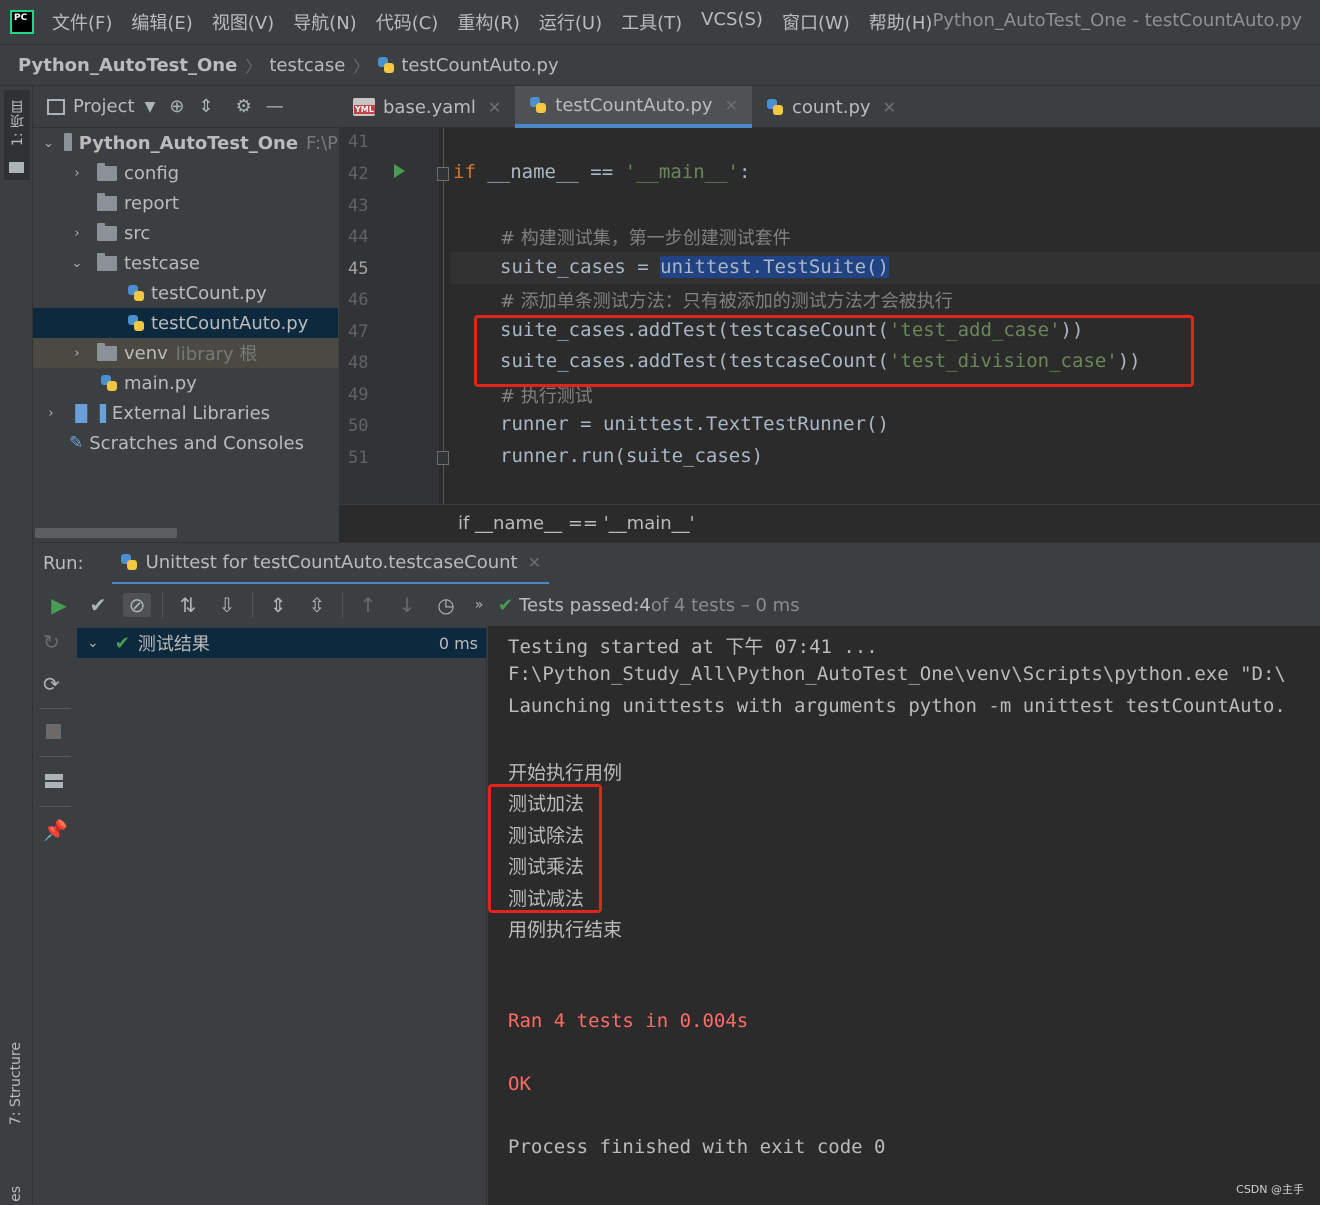  Describe the element at coordinates (17, 135) in the screenshot. I see `project-tool-button: 1: 项目` at that location.